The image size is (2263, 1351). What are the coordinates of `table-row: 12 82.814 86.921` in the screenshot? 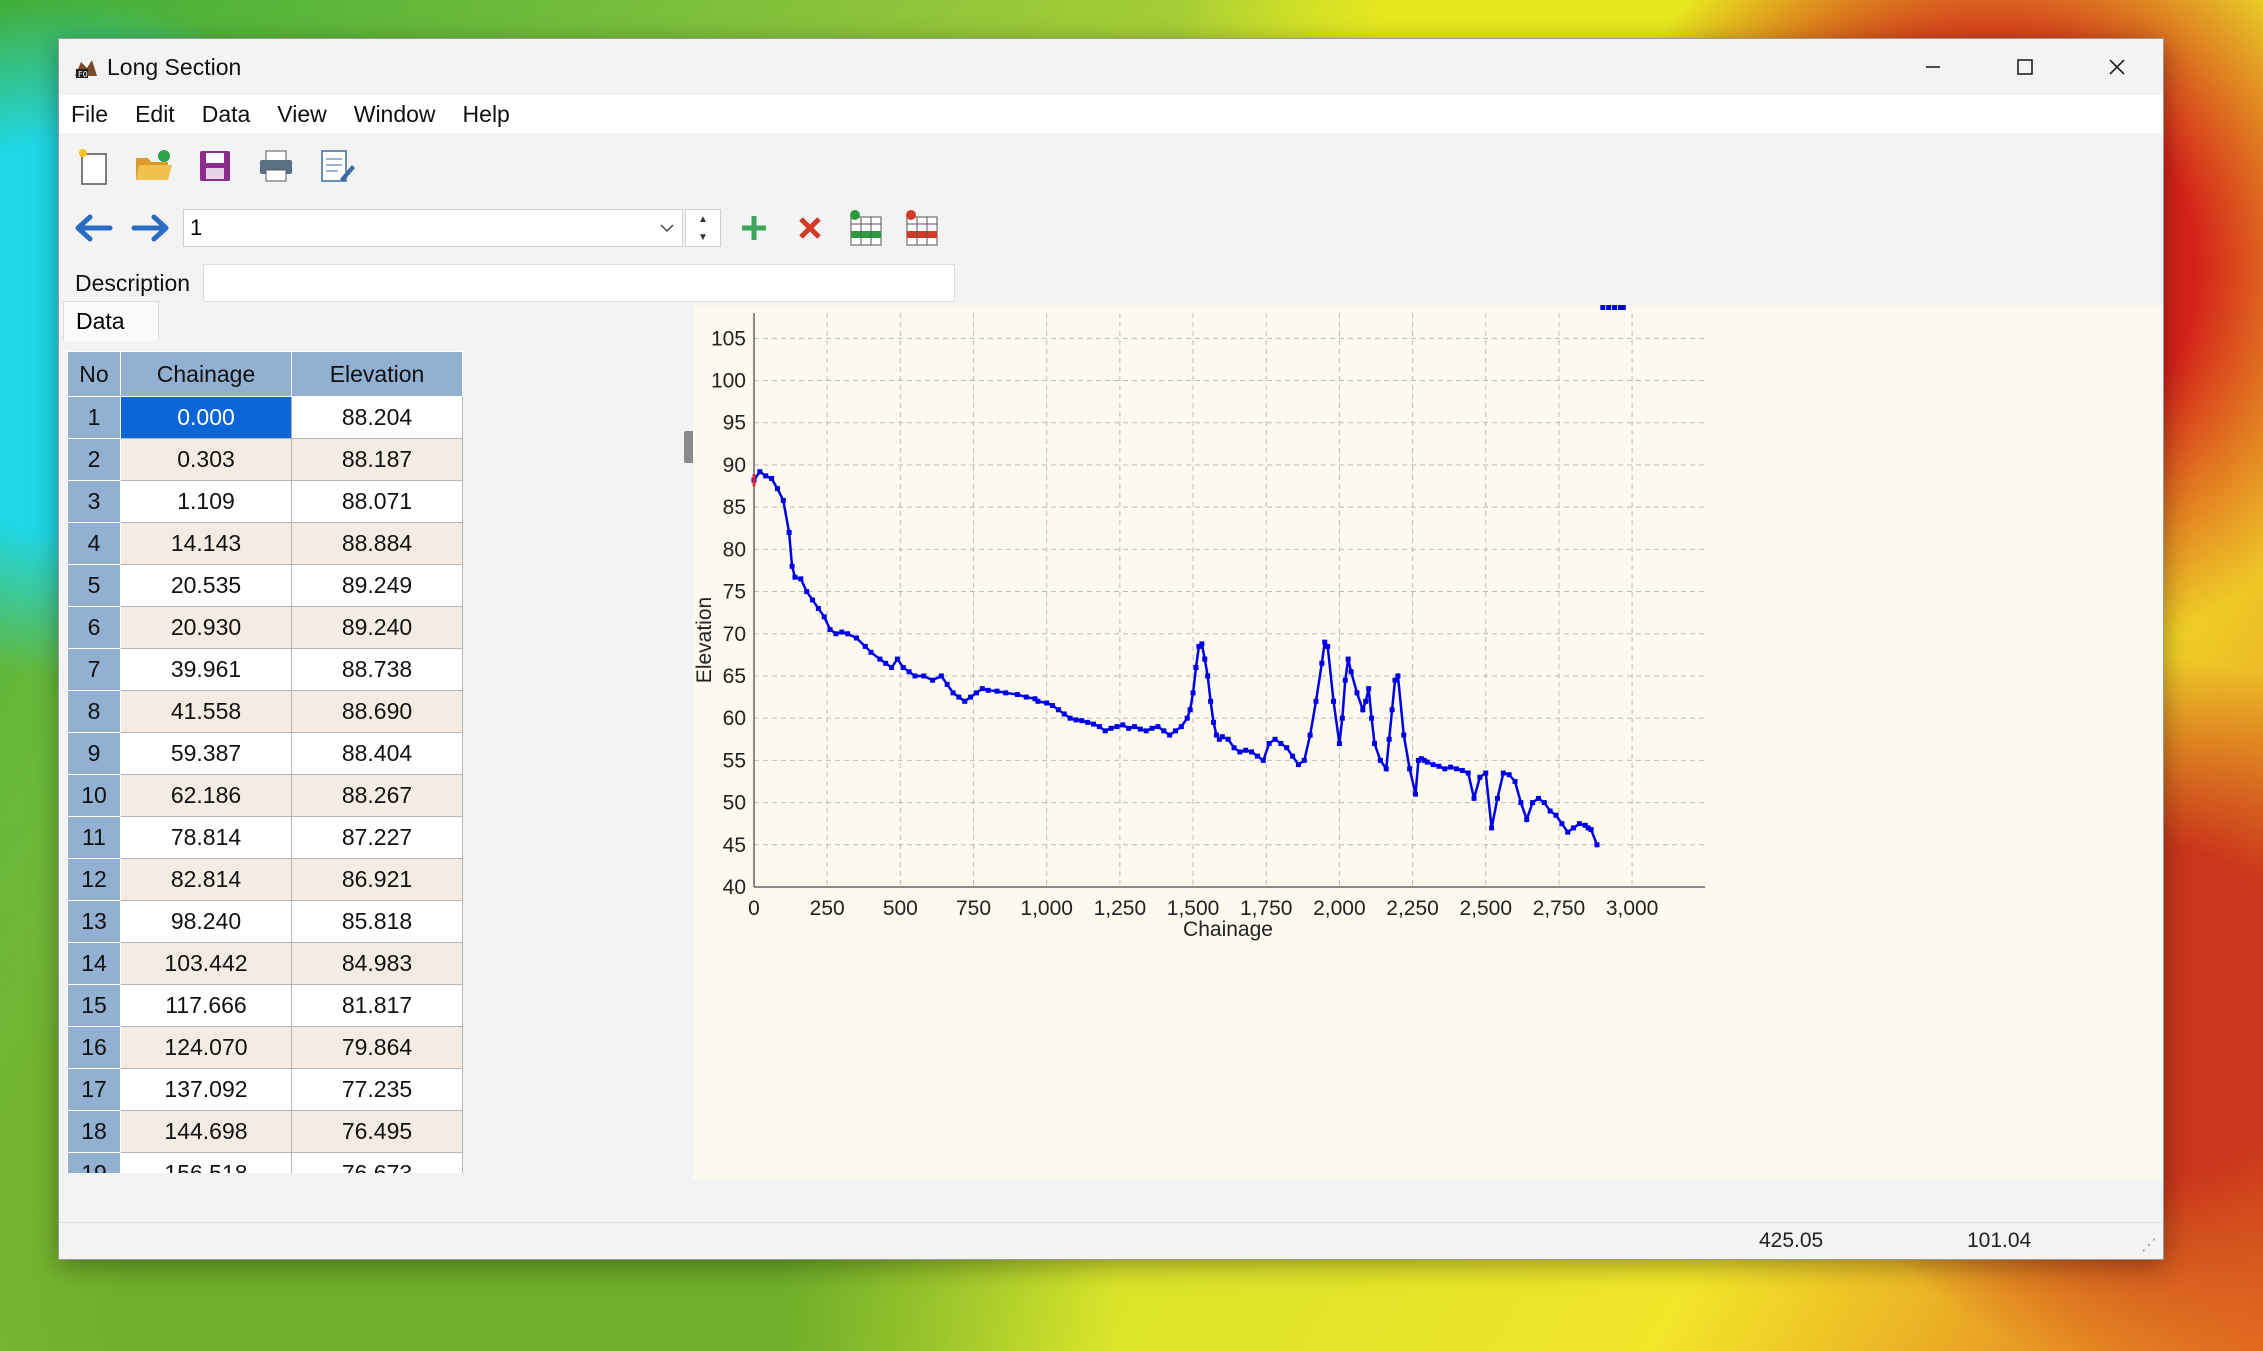 It's located at (265, 879).